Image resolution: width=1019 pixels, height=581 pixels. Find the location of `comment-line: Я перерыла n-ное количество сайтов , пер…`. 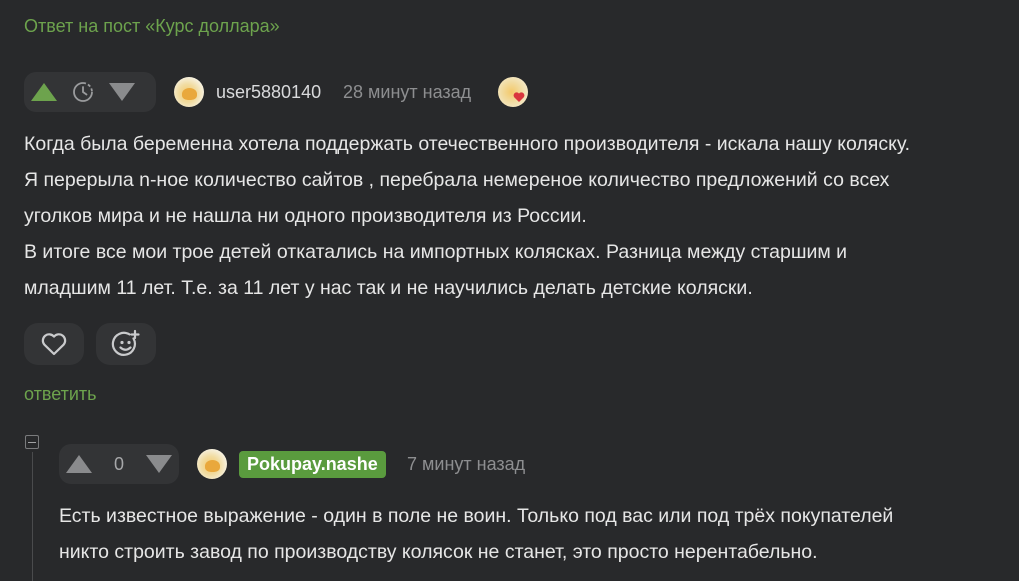

comment-line: Я перерыла n-ное количество сайтов , пер… is located at coordinates (457, 180).